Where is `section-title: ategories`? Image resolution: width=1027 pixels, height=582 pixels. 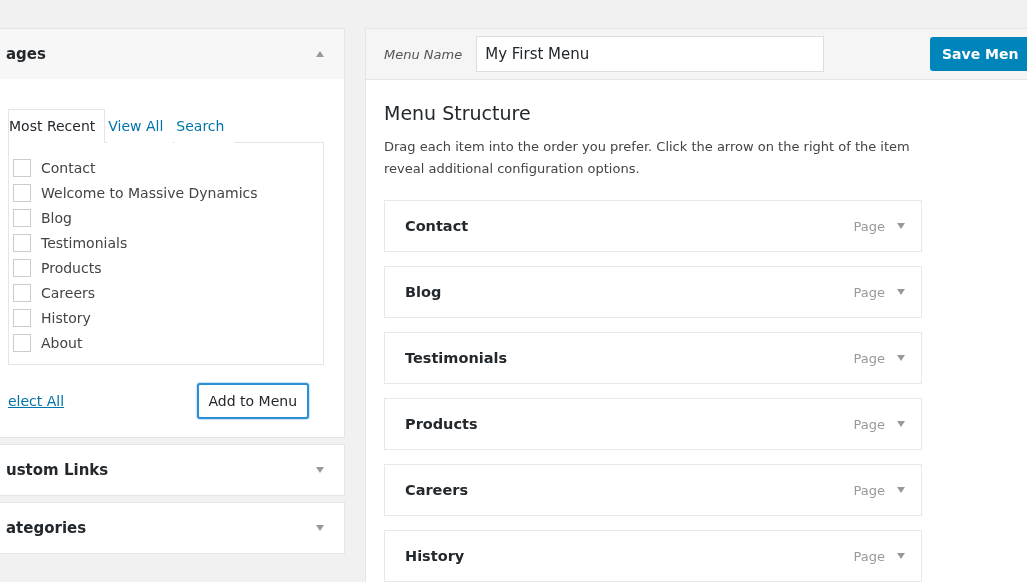 section-title: ategories is located at coordinates (46, 528).